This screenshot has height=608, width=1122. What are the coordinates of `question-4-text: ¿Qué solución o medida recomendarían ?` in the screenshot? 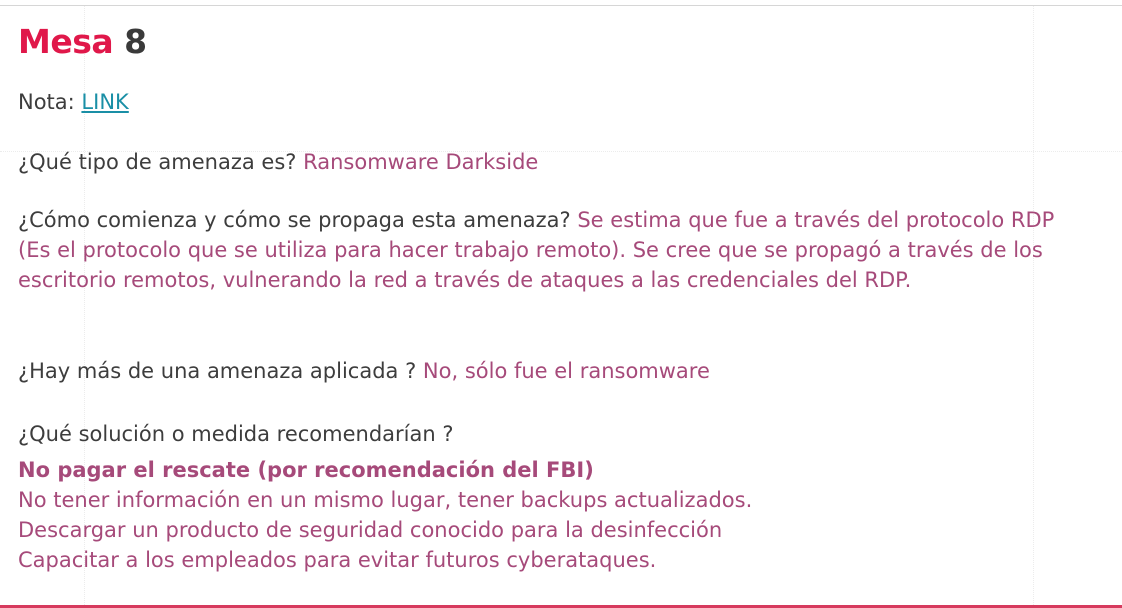 It's located at (236, 434).